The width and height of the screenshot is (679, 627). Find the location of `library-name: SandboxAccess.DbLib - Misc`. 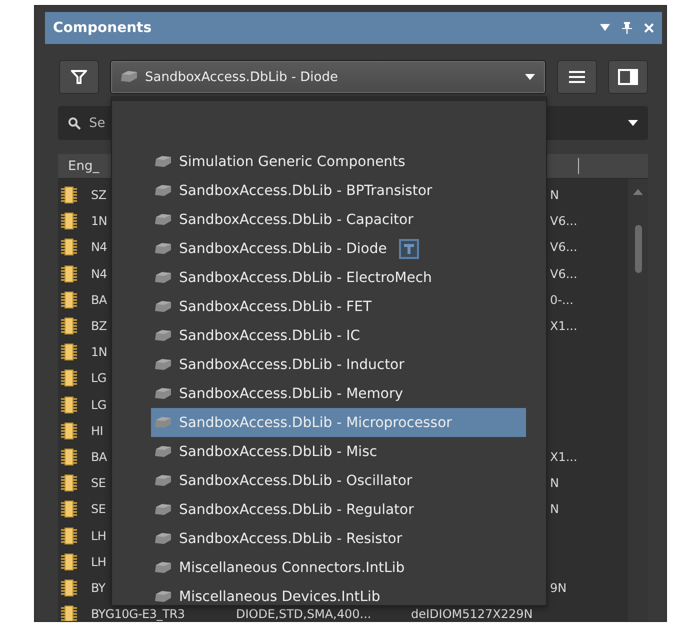

library-name: SandboxAccess.DbLib - Misc is located at coordinates (278, 452).